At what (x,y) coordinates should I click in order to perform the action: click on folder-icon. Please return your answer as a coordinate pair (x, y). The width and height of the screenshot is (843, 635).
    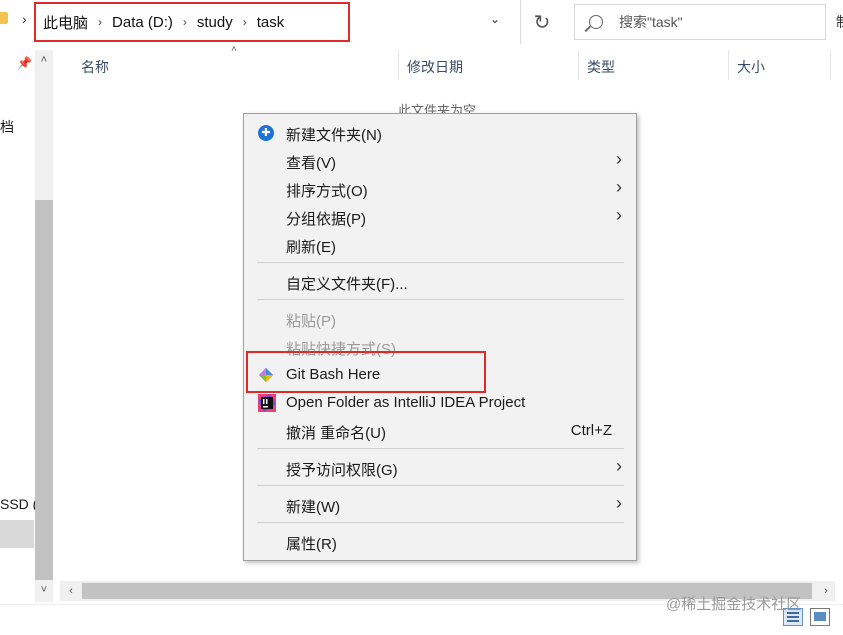
    Looking at the image, I should click on (4, 18).